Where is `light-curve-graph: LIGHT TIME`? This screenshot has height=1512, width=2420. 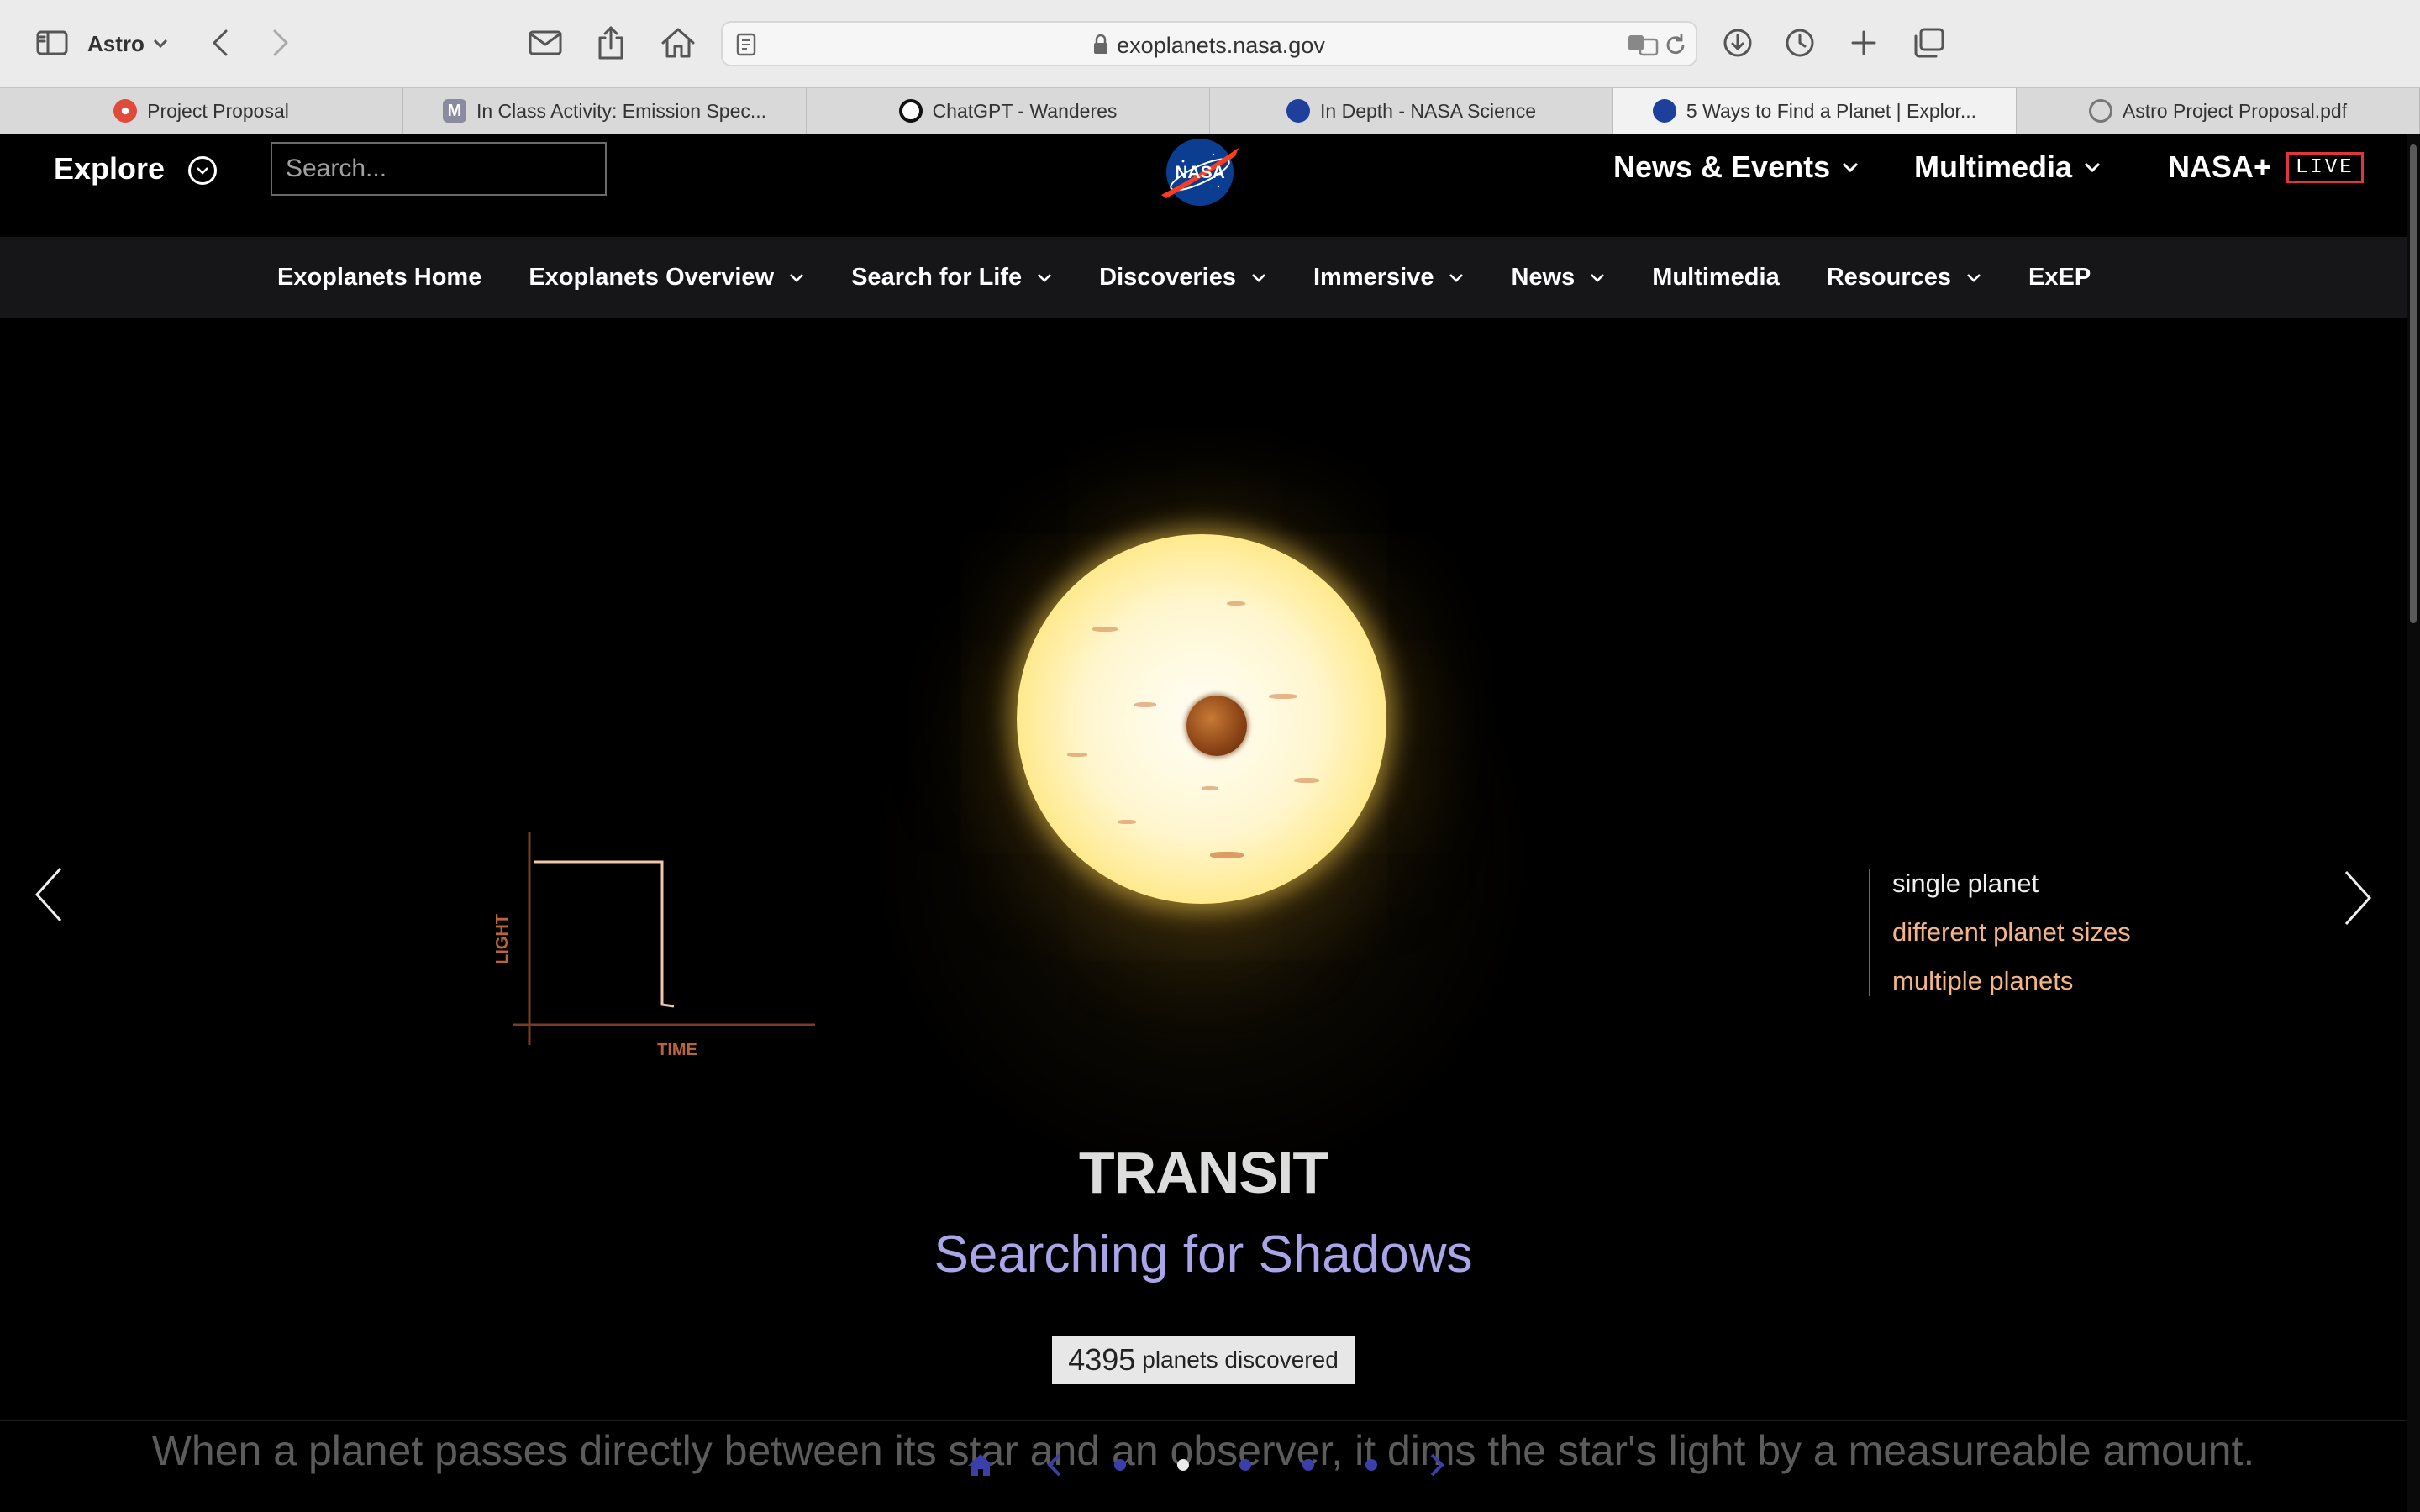
light-curve-graph: LIGHT TIME is located at coordinates (654, 945).